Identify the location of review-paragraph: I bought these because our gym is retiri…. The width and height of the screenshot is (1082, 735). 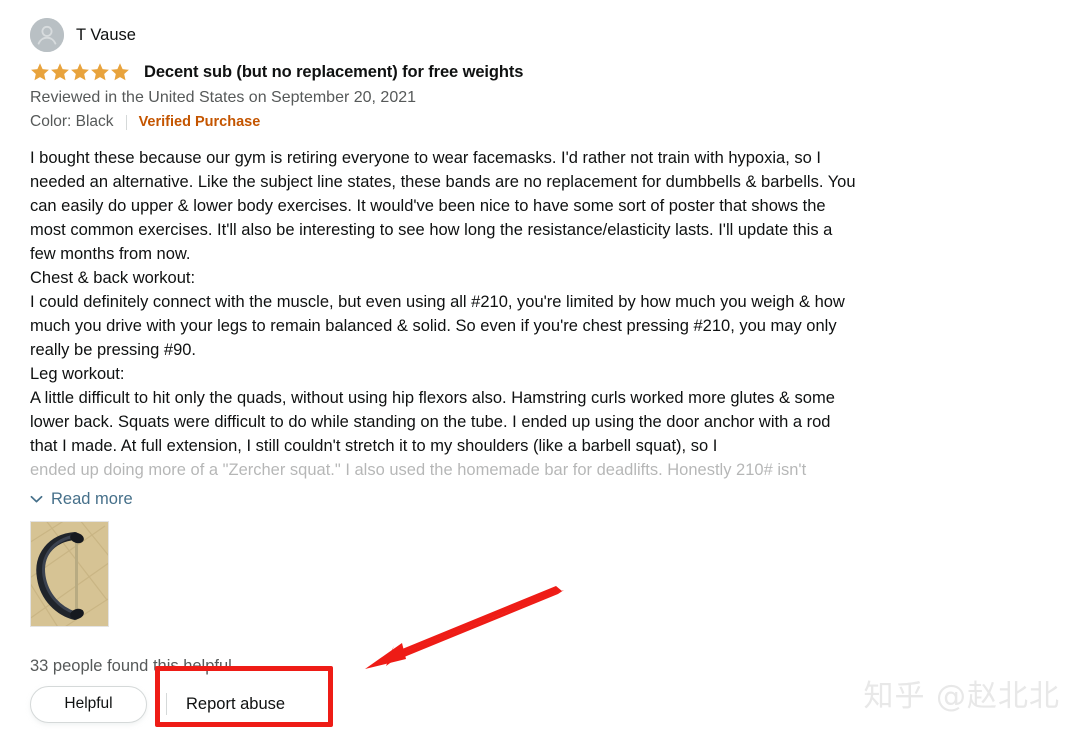
(443, 206).